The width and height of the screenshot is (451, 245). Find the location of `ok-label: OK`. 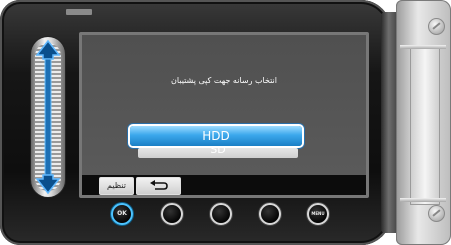

ok-label: OK is located at coordinates (122, 213).